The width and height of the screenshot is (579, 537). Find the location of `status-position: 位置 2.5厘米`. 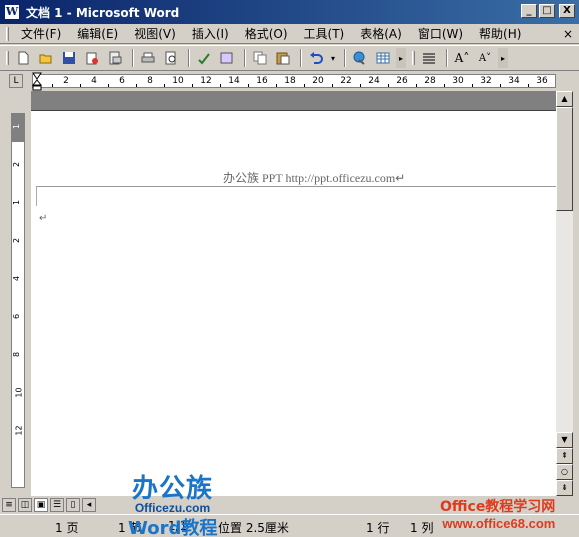

status-position: 位置 2.5厘米 is located at coordinates (253, 528).